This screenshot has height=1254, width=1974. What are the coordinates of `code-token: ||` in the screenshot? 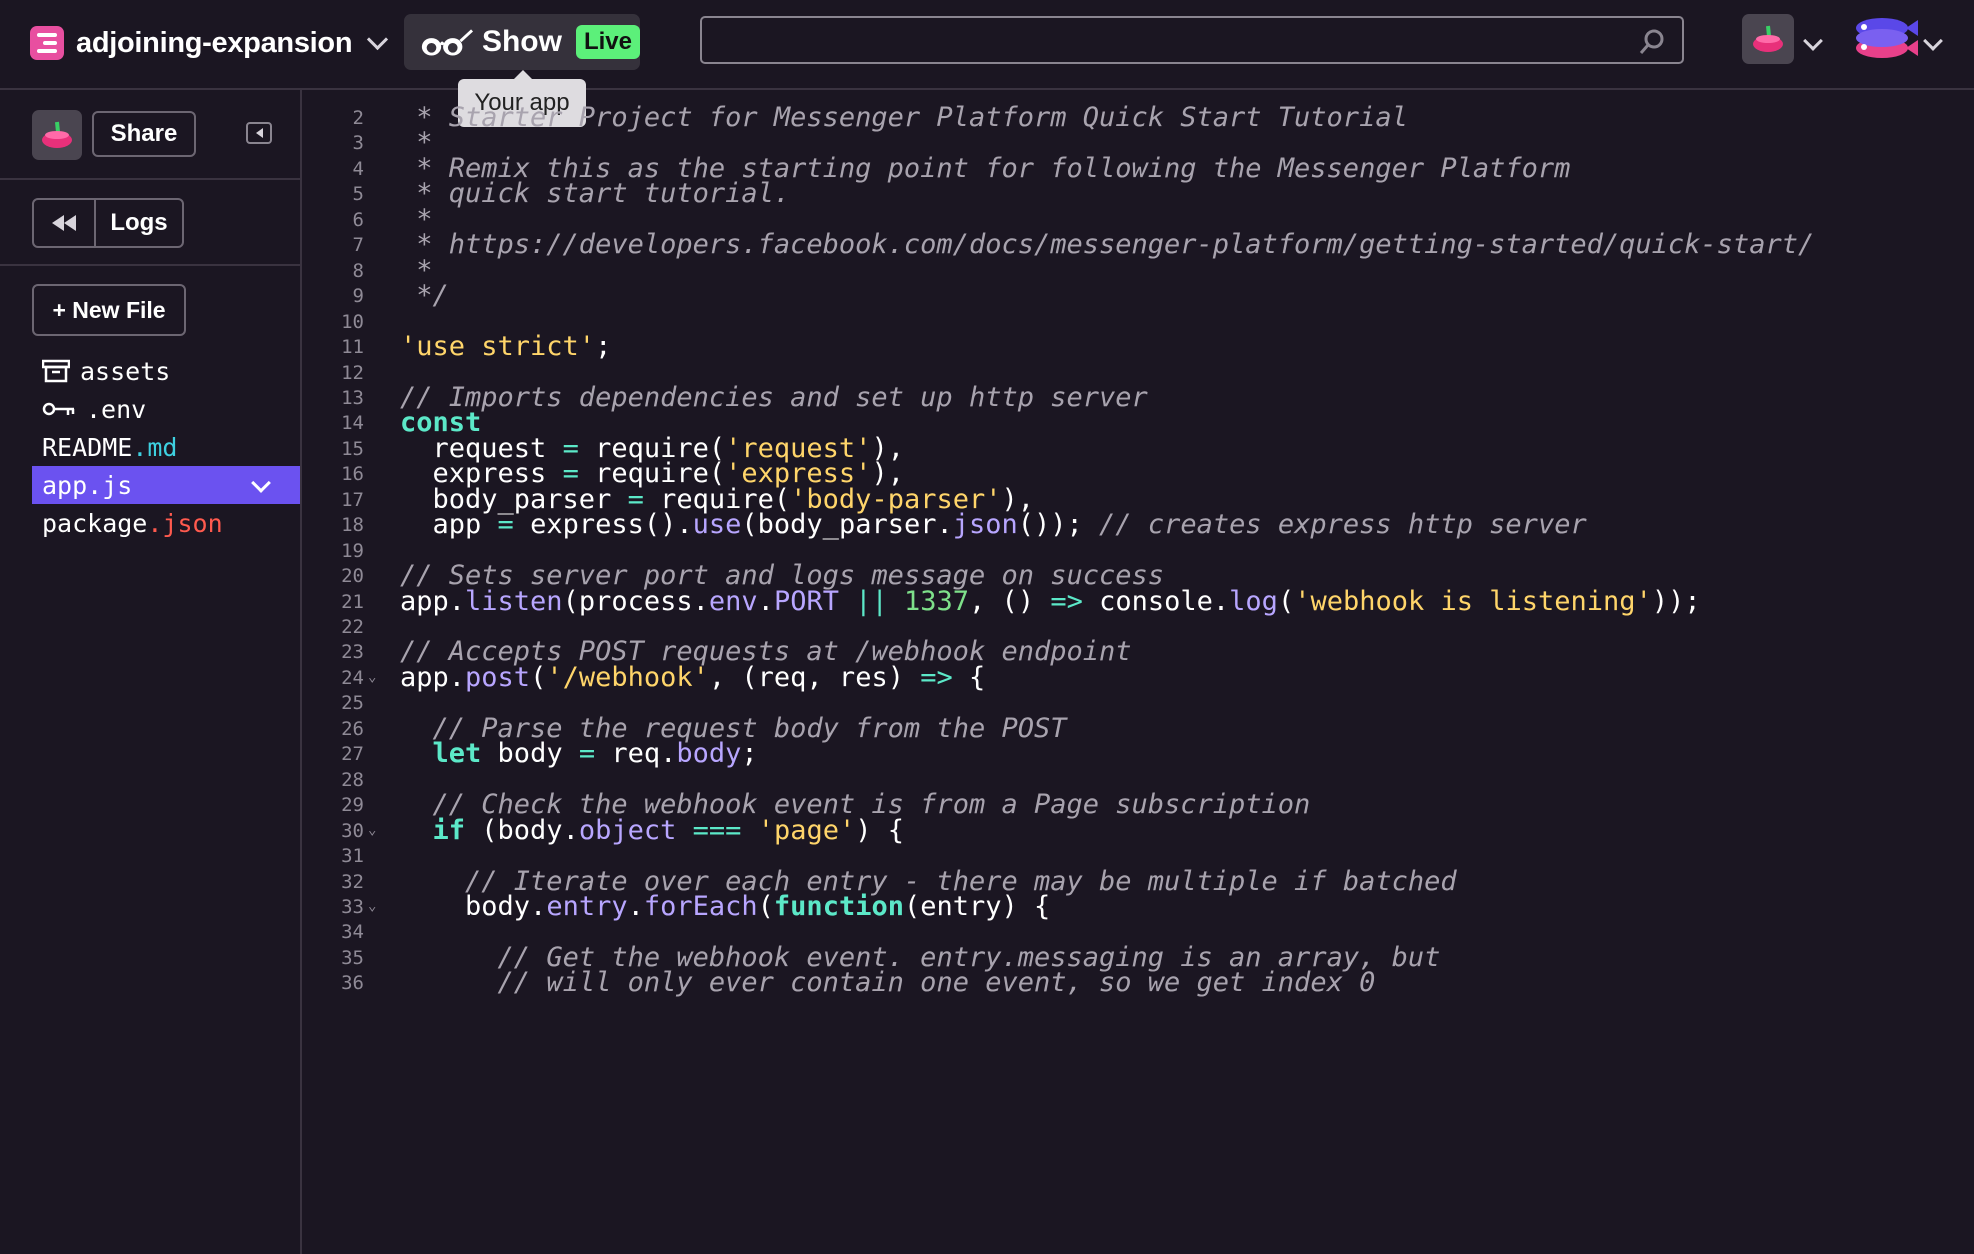 It's located at (871, 601).